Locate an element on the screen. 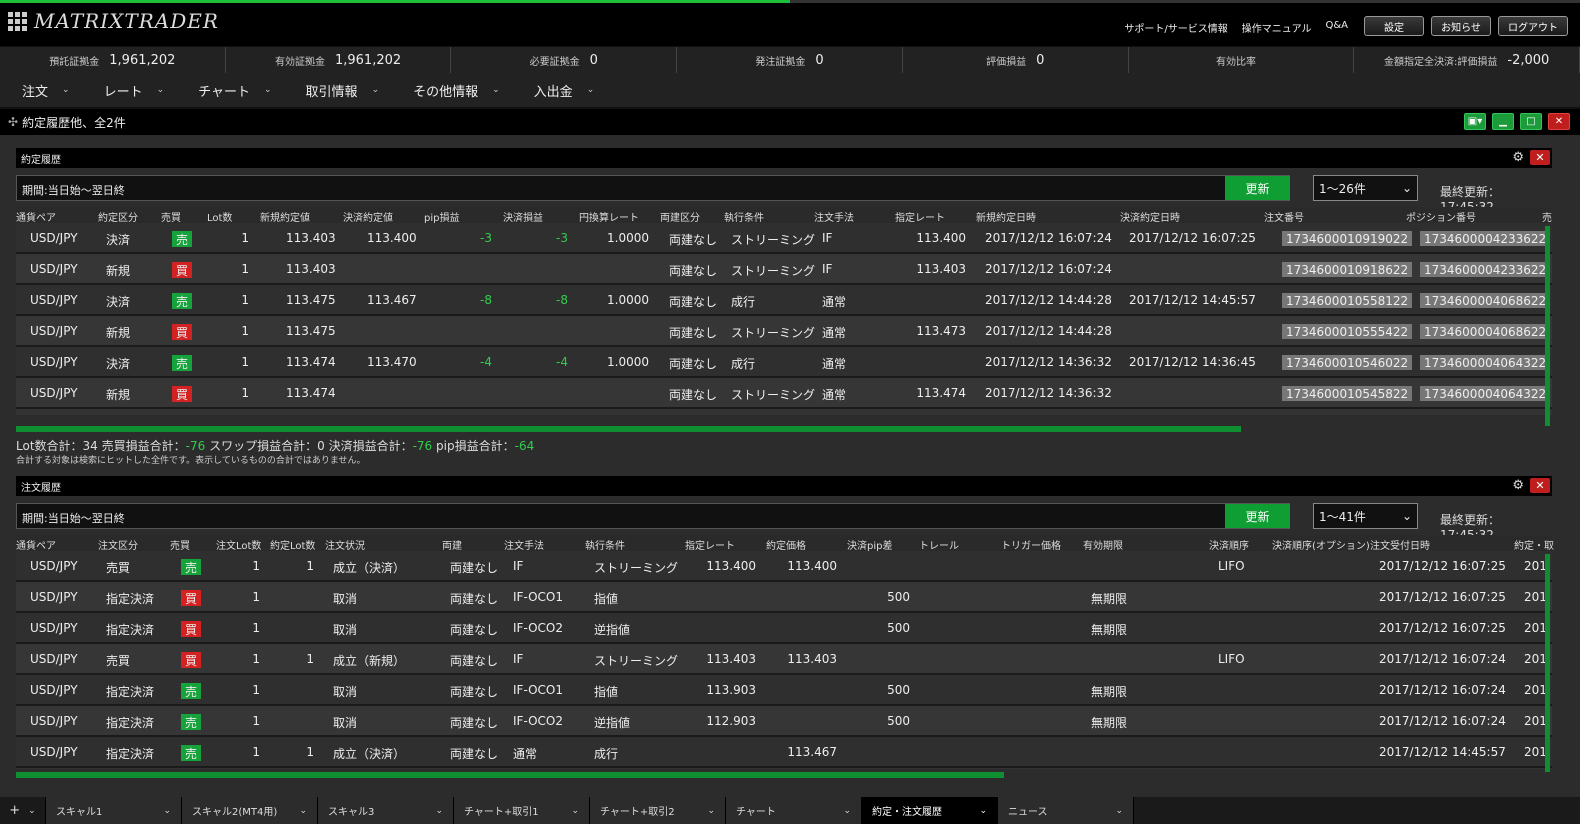 Image resolution: width=1580 pixels, height=824 pixels. orders-hscroll is located at coordinates (510, 775).